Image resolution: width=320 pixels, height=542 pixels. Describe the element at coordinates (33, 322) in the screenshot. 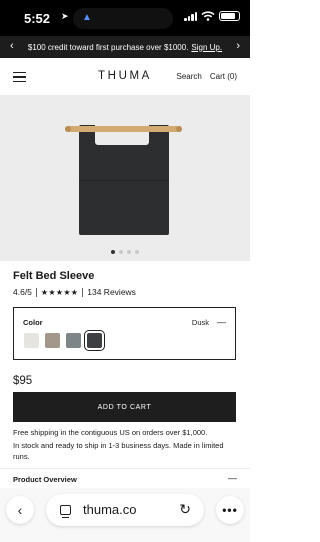

I see `color-label: Color` at that location.